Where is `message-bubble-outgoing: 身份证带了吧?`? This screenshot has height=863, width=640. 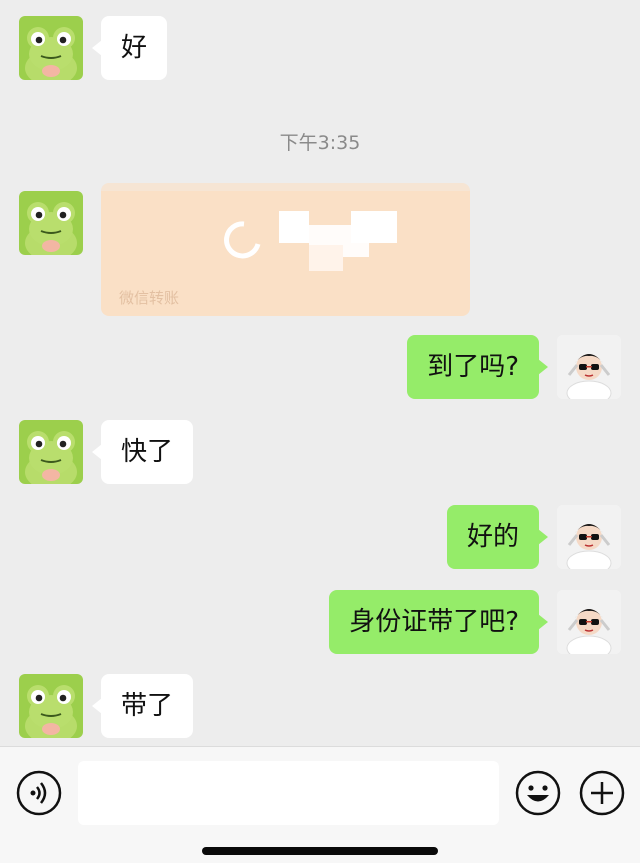 message-bubble-outgoing: 身份证带了吧? is located at coordinates (438, 622).